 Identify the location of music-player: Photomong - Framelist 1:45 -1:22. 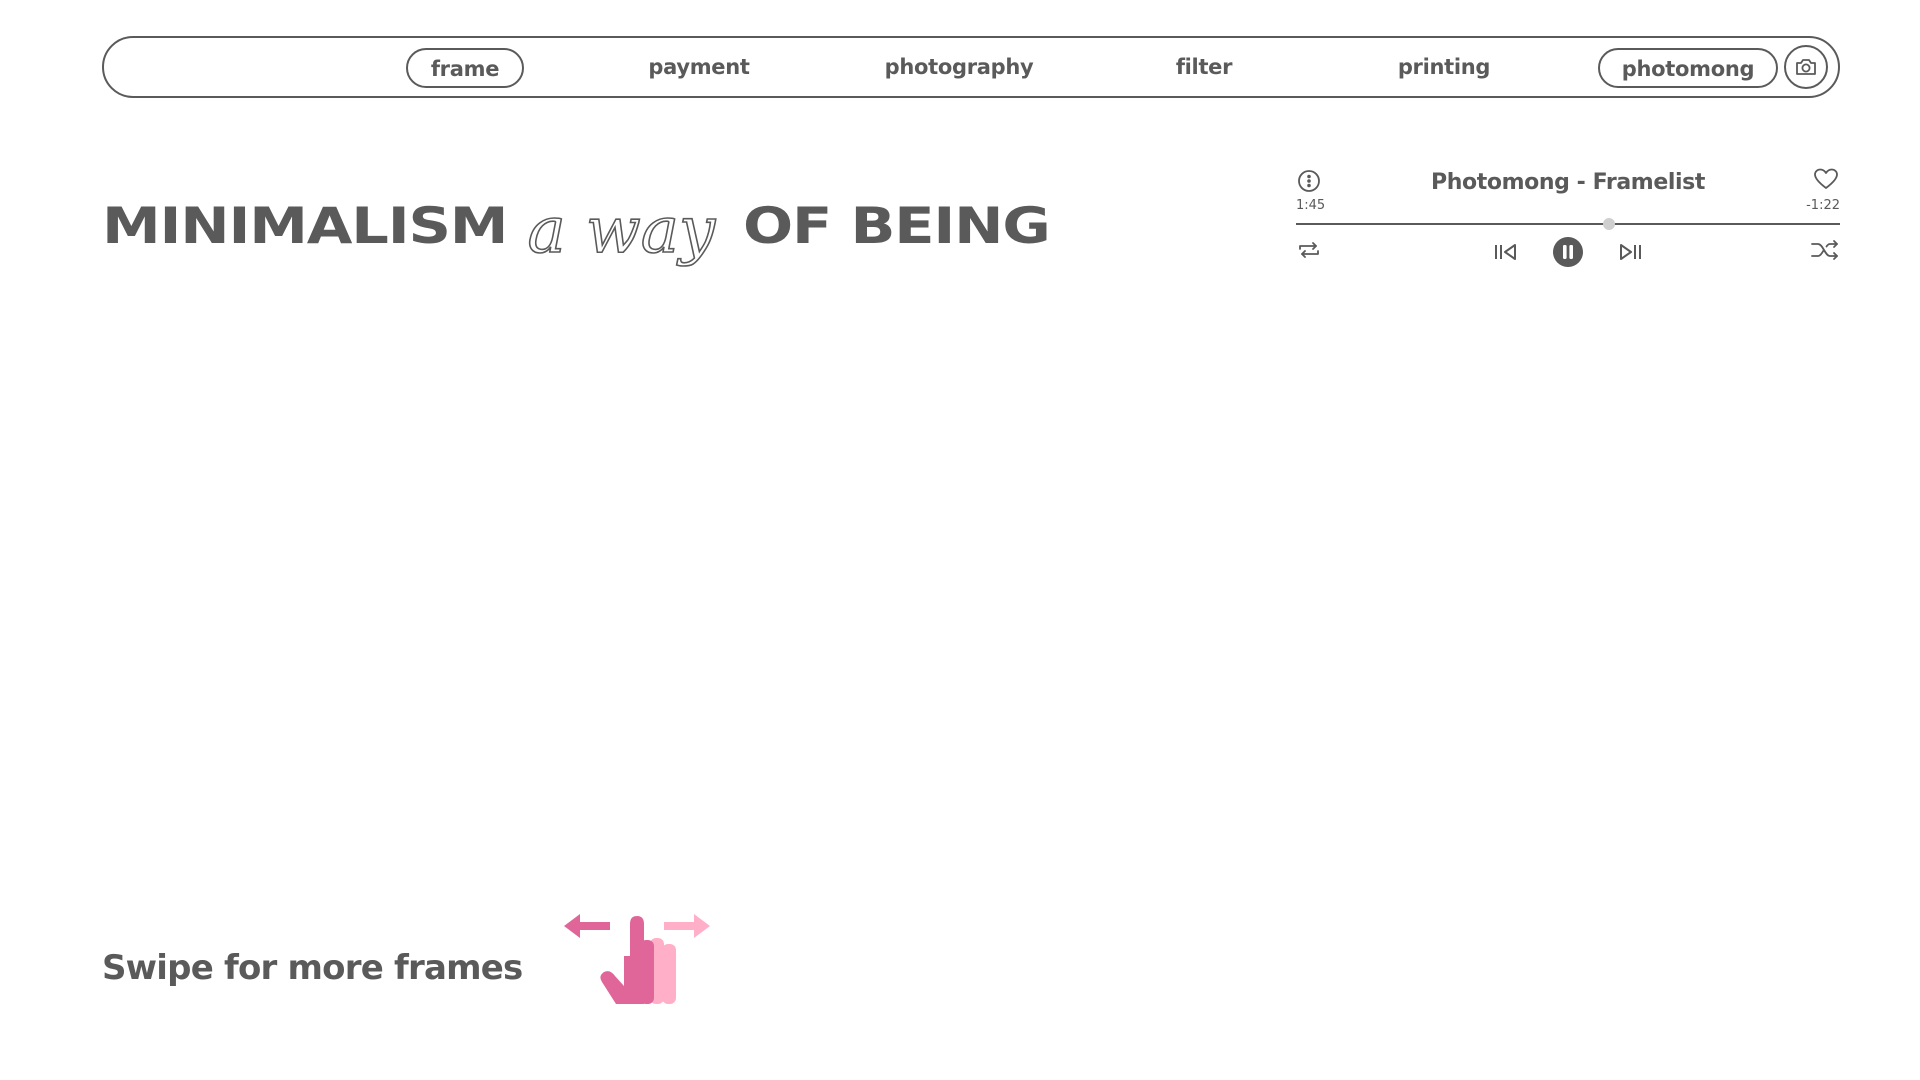
(1568, 221).